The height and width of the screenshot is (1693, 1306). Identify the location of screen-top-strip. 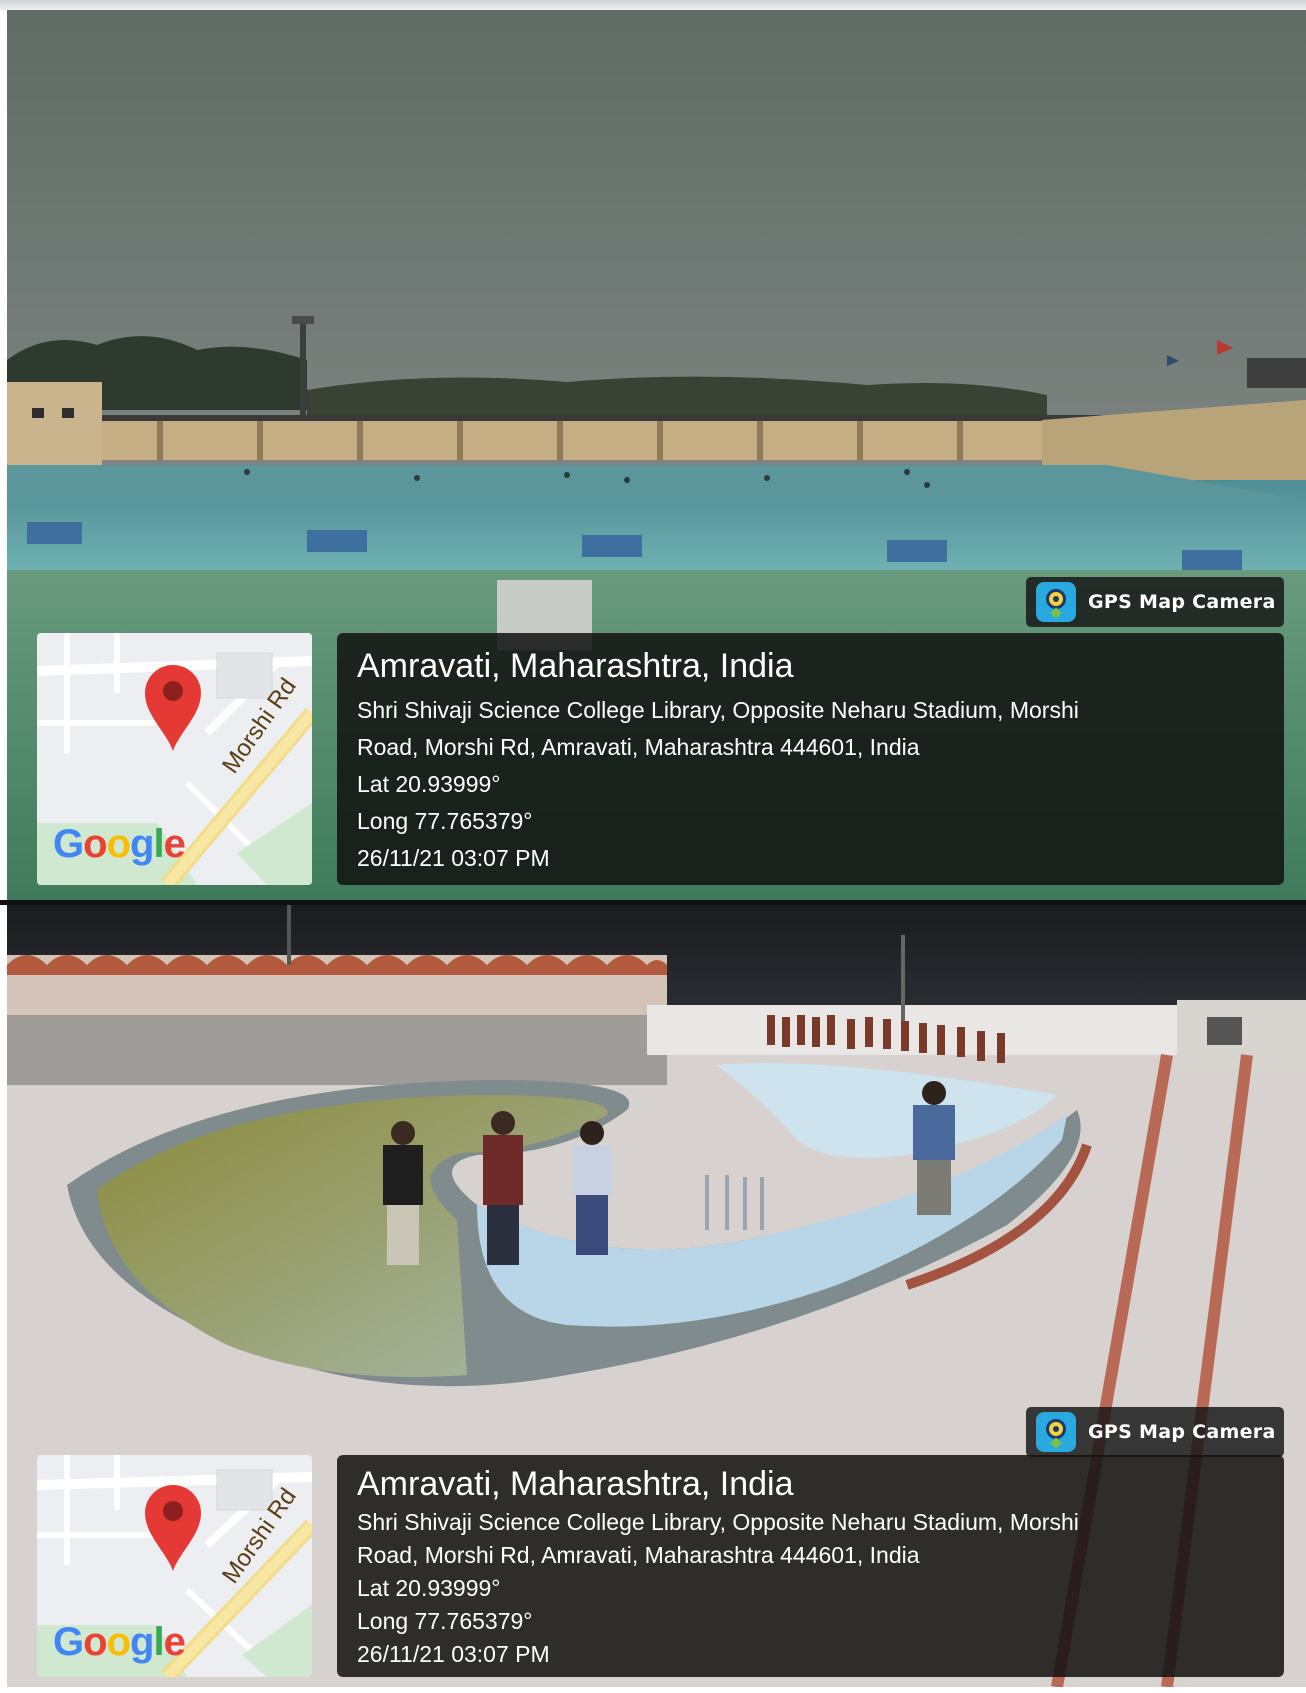
(653, 5).